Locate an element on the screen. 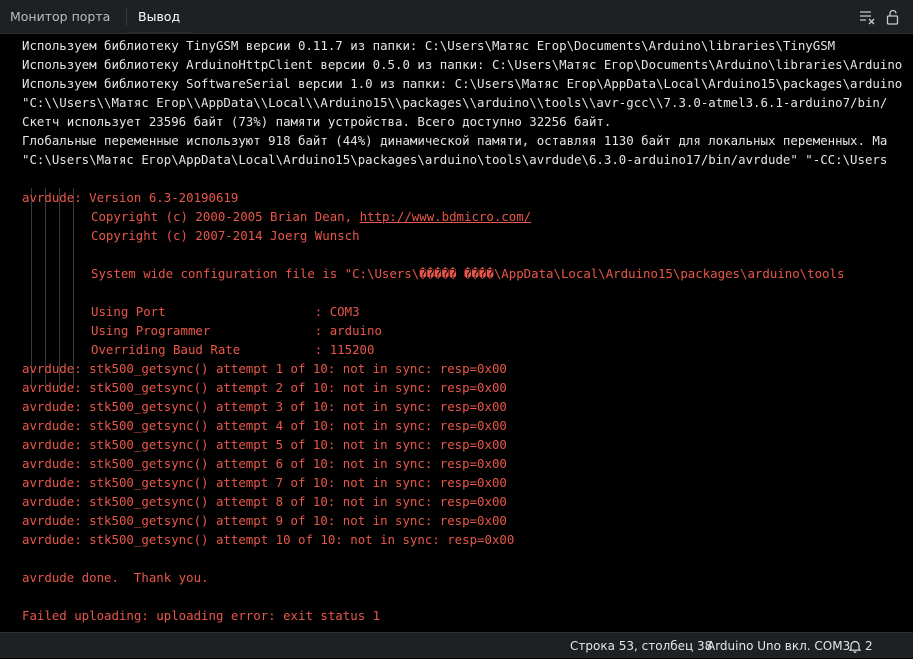  console-line-text: Copyright (c) 2000-2005 Brian Dean, is located at coordinates (225, 216).